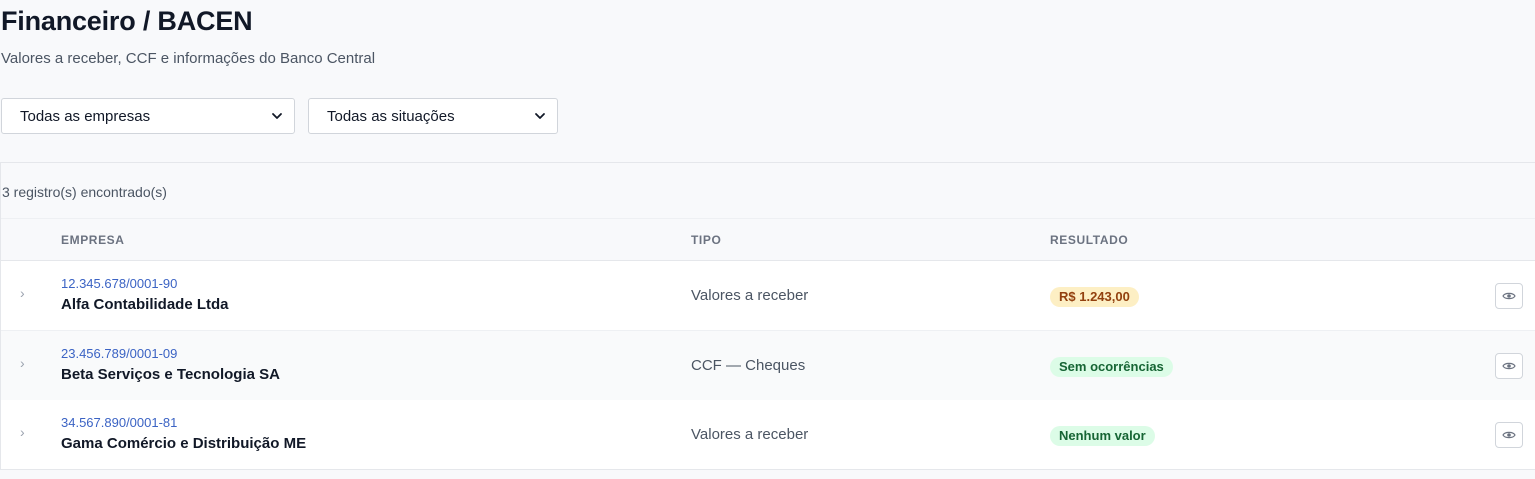  I want to click on company-filter-select: Todas as empresas, so click(148, 116).